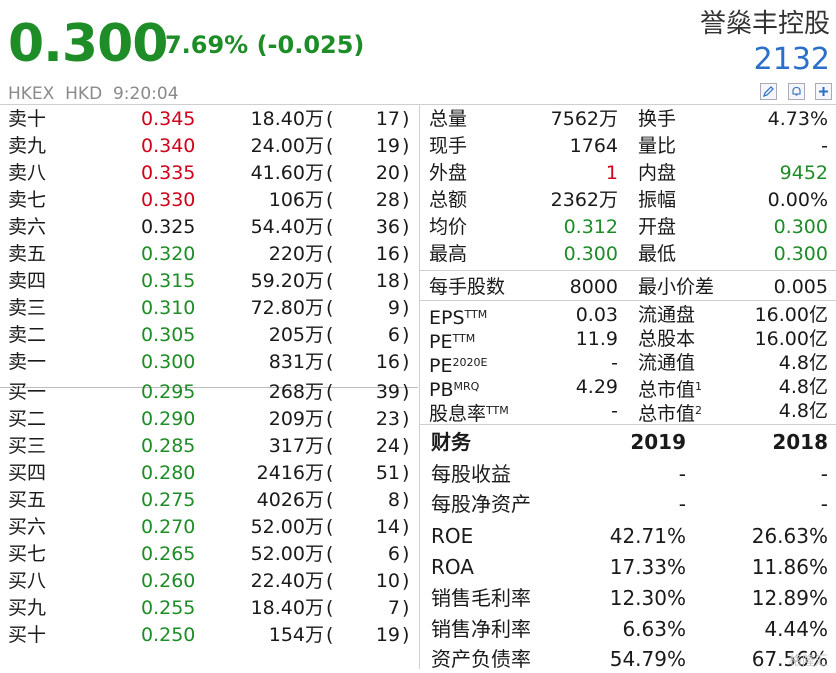 This screenshot has width=836, height=673. What do you see at coordinates (647, 598) in the screenshot?
I see `finance-value-2019: 12.30%` at bounding box center [647, 598].